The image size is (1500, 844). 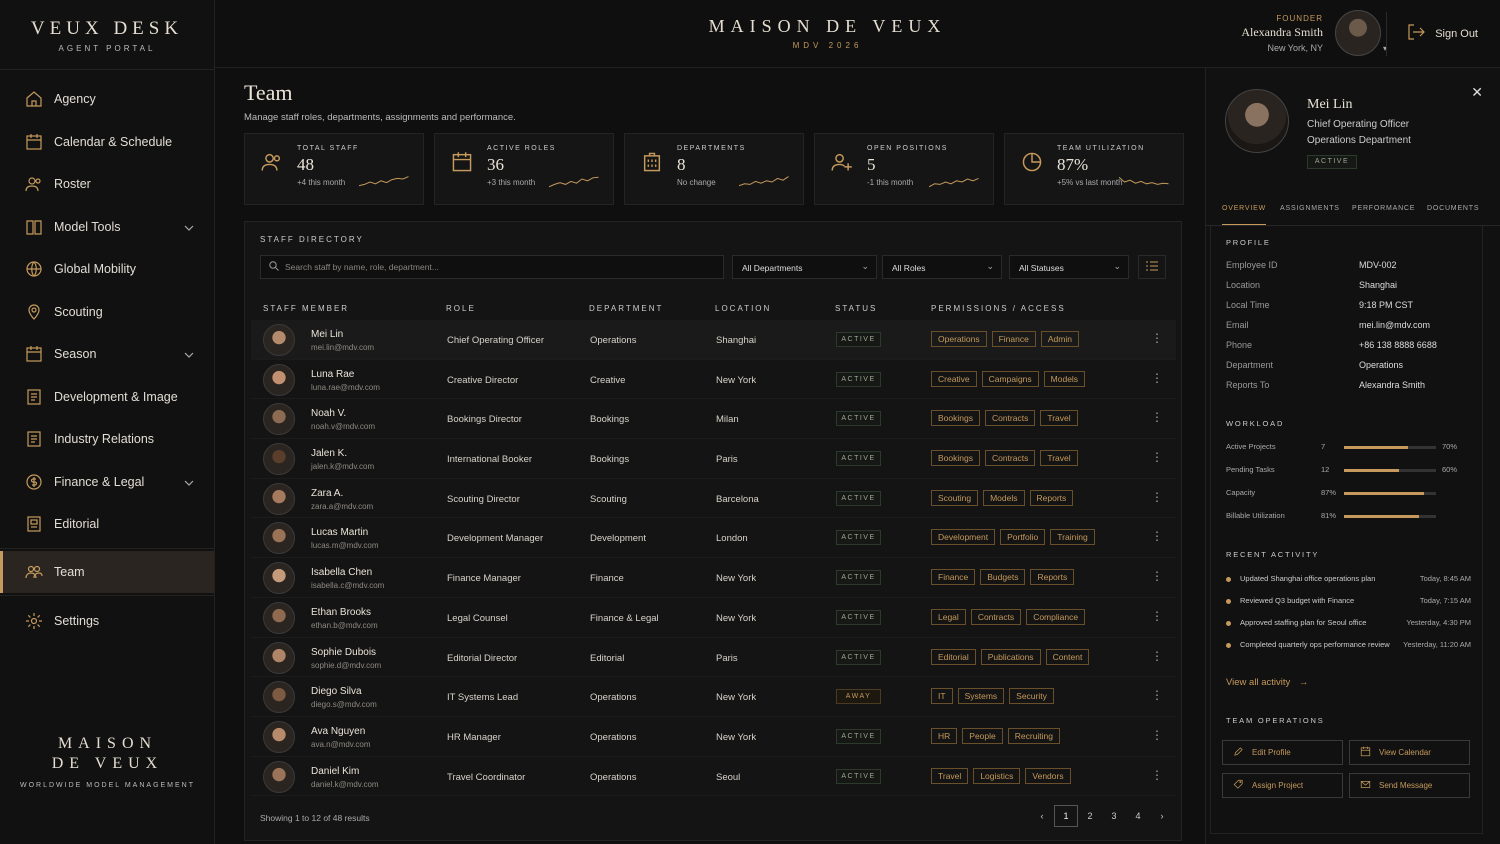 I want to click on permission-tag: Portfolio, so click(x=1023, y=537).